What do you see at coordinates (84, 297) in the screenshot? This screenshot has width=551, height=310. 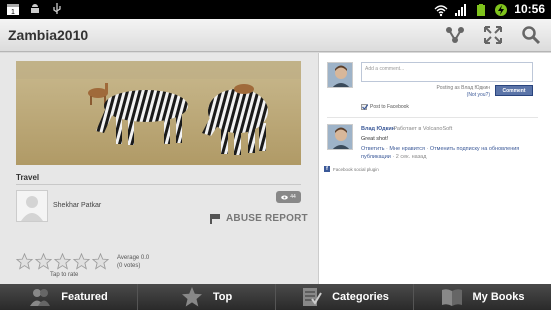 I see `tab-label: Featured` at bounding box center [84, 297].